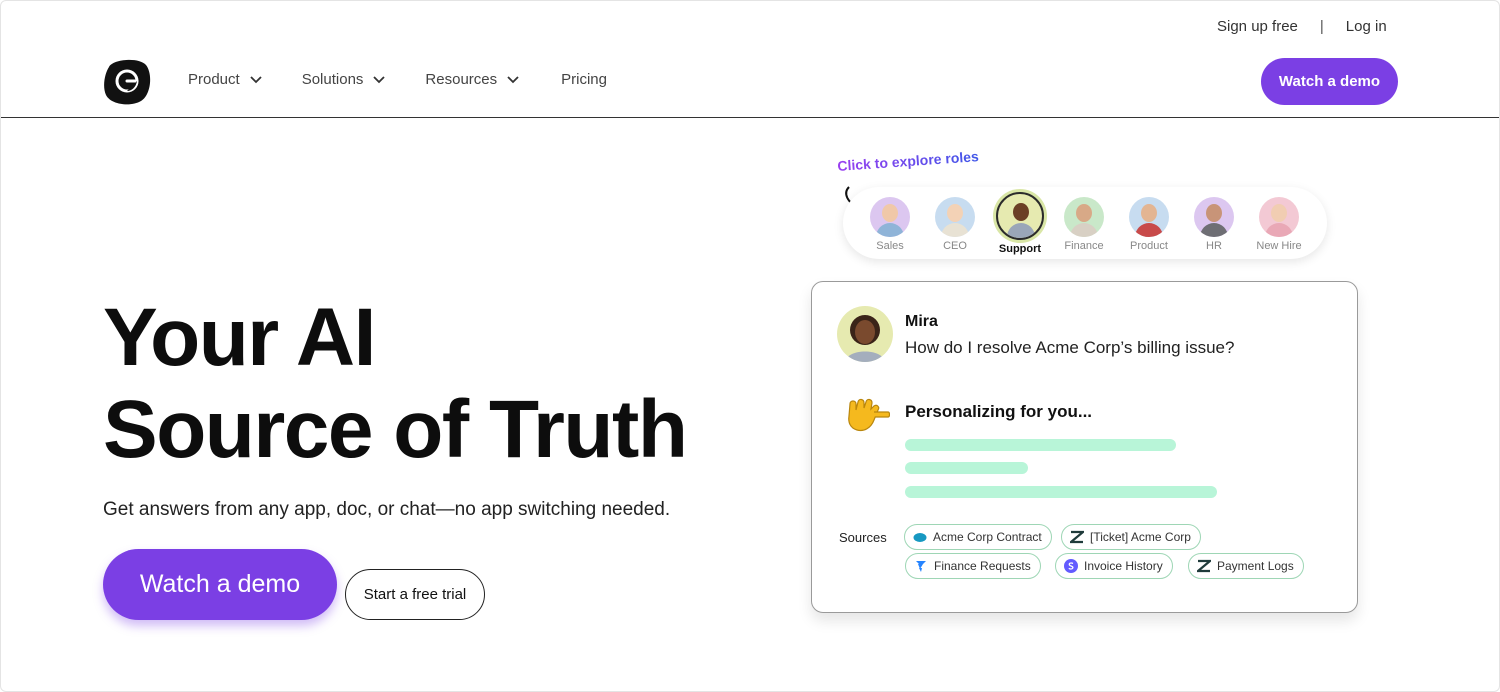  I want to click on role-label: Product, so click(1149, 246).